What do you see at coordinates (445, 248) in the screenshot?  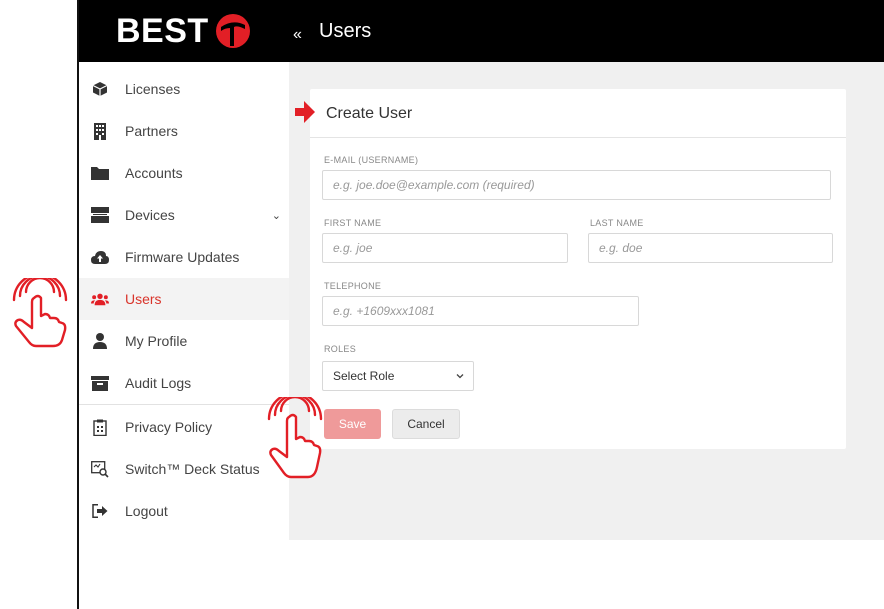 I see `first-name-input` at bounding box center [445, 248].